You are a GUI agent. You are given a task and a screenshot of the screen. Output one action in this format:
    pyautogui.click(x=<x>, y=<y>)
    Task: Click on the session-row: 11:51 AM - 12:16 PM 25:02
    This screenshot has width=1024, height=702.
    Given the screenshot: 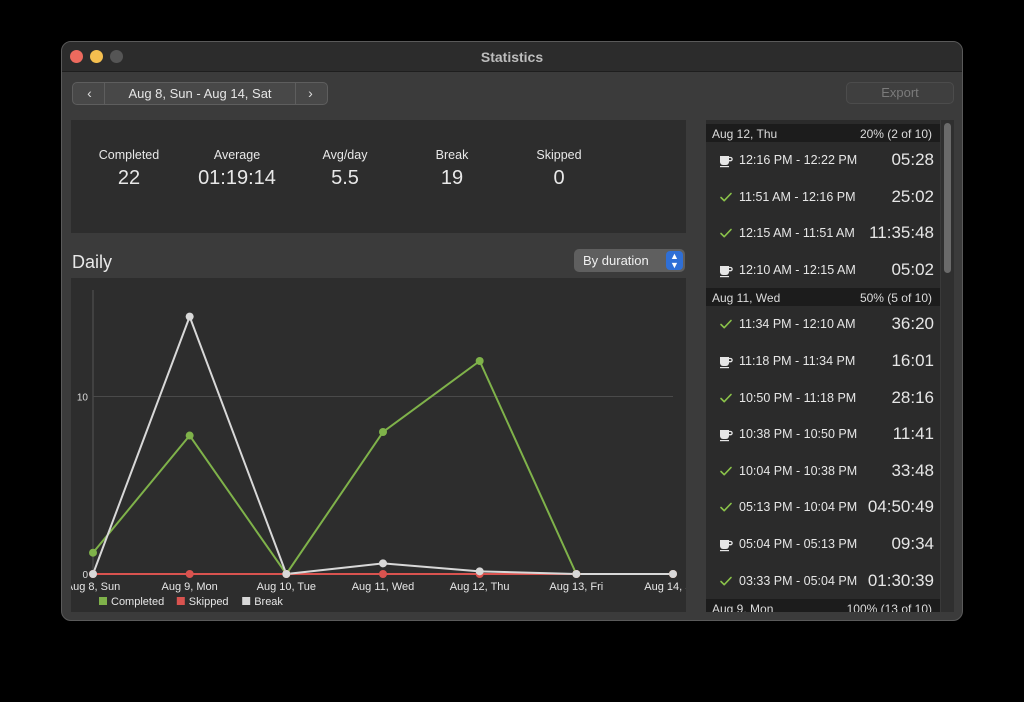 What is the action you would take?
    pyautogui.click(x=823, y=197)
    